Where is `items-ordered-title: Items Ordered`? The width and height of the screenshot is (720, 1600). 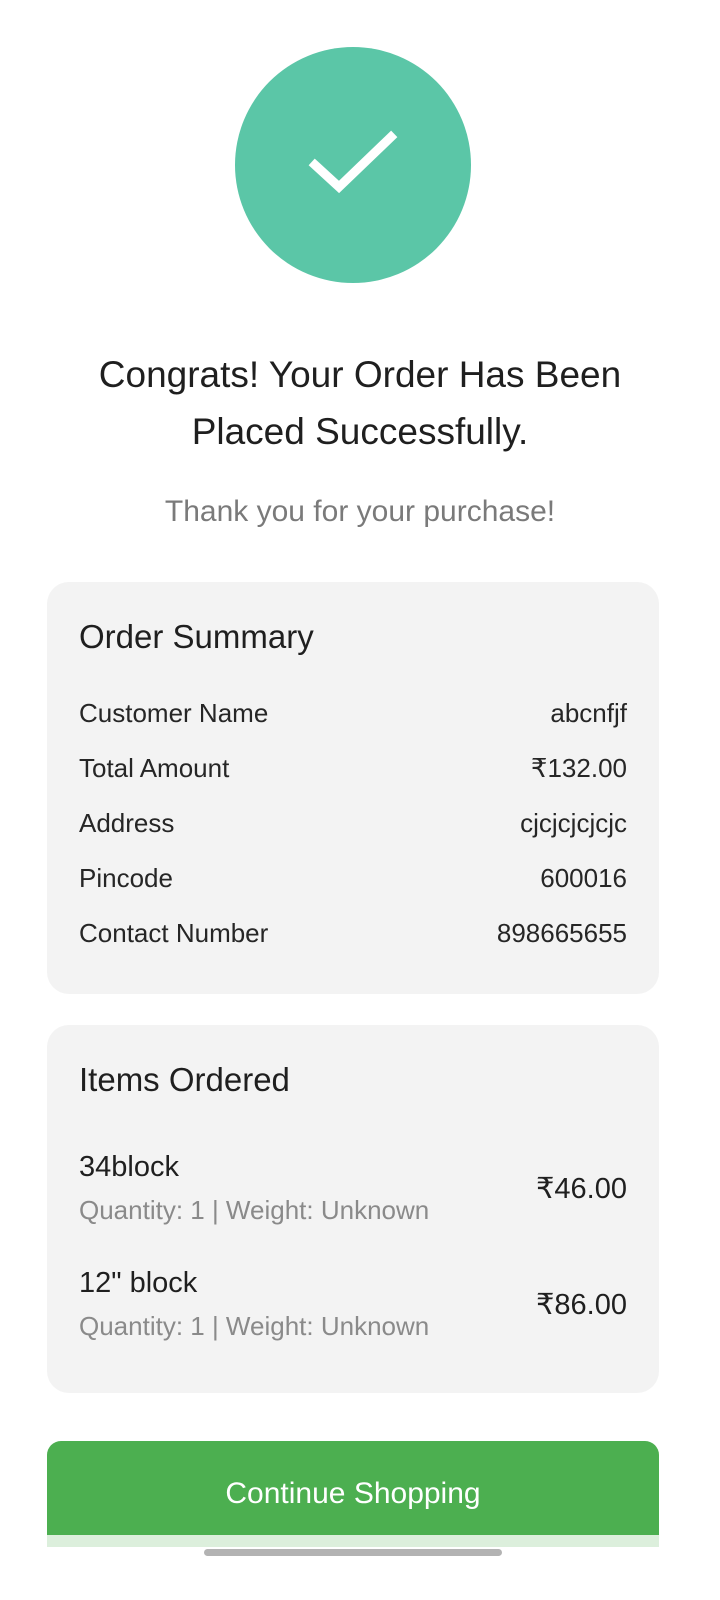
items-ordered-title: Items Ordered is located at coordinates (184, 1079).